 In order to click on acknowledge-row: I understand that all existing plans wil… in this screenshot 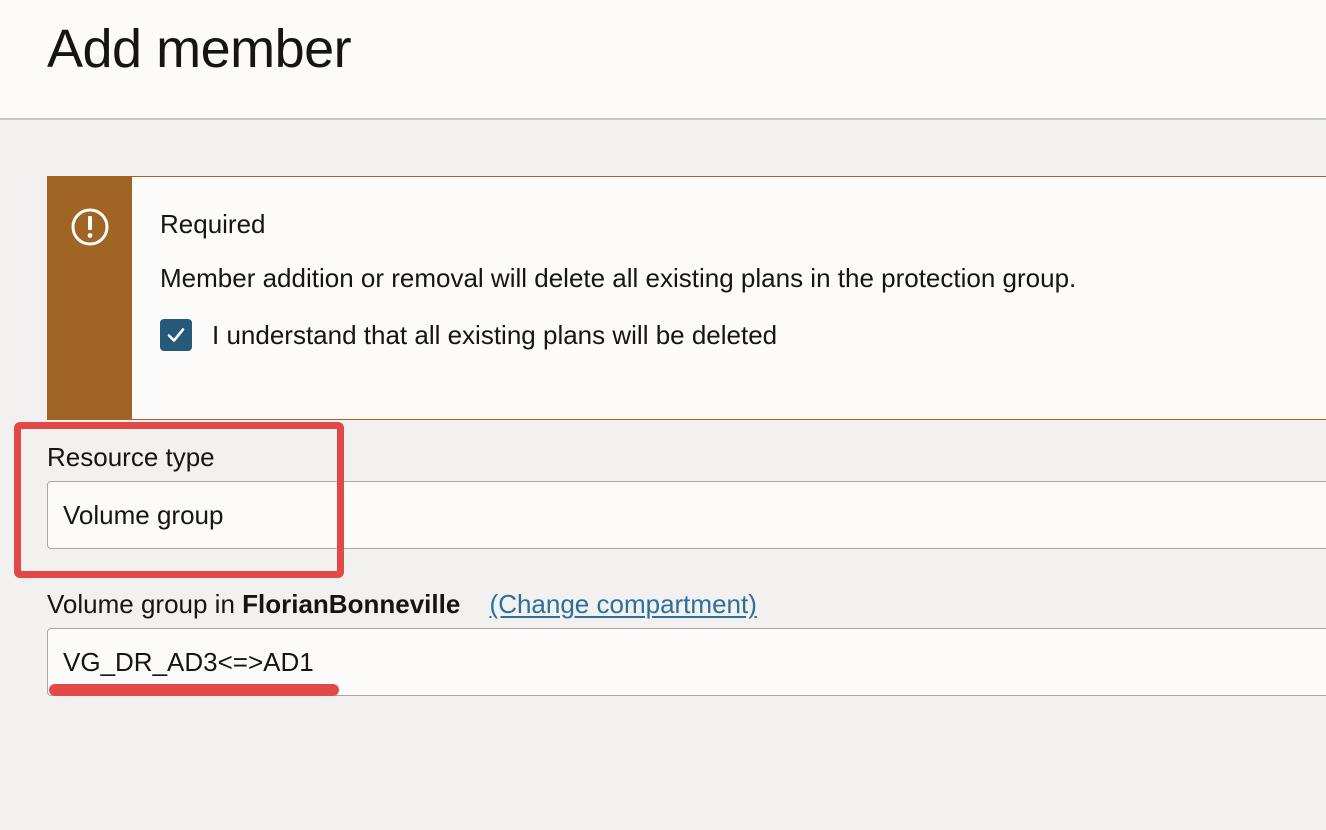, I will do `click(468, 335)`.